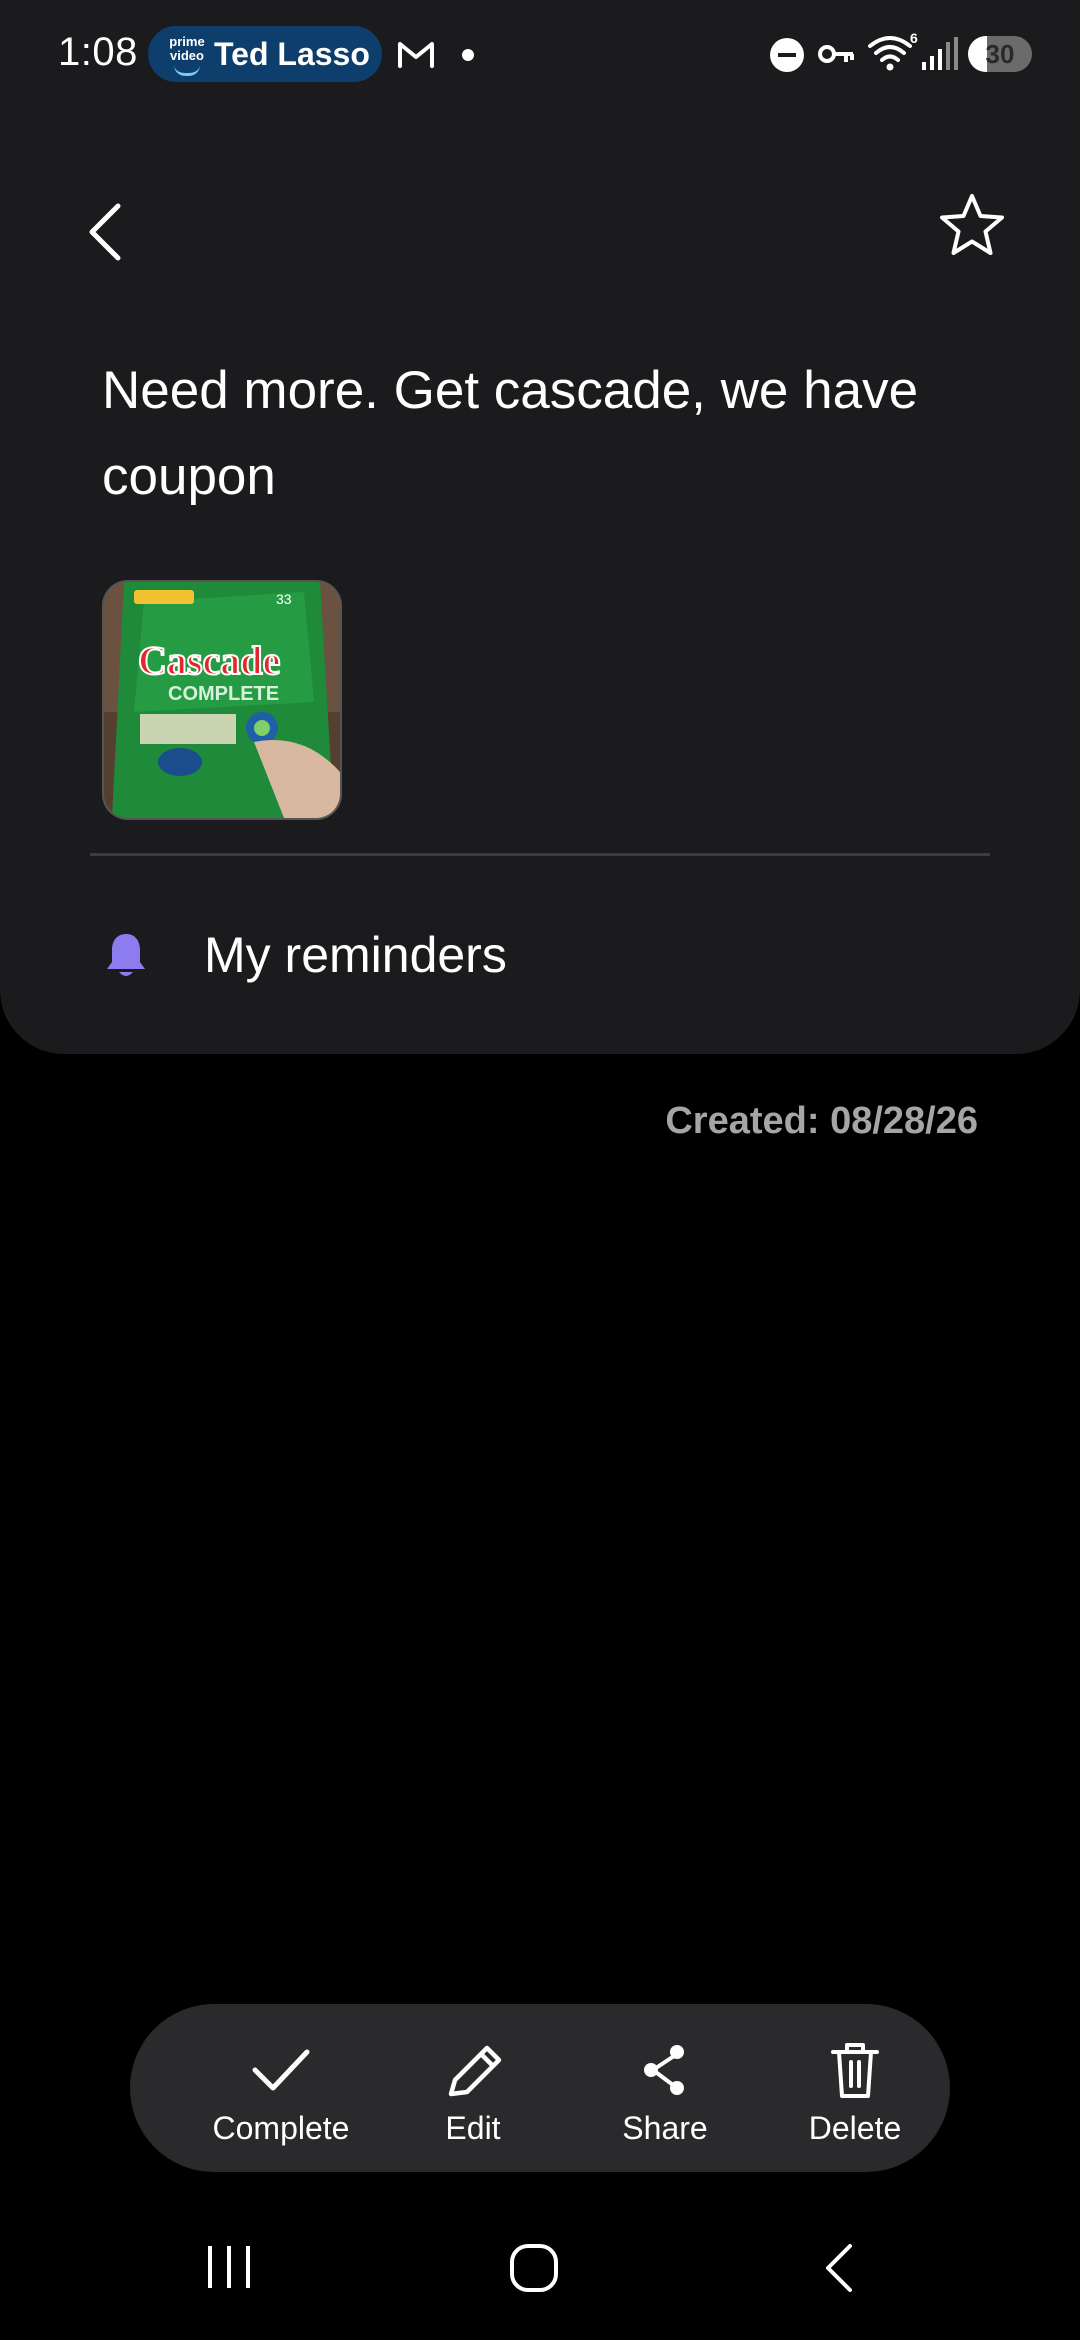  I want to click on attachment-image: Cascade COMPLETE 33, so click(222, 700).